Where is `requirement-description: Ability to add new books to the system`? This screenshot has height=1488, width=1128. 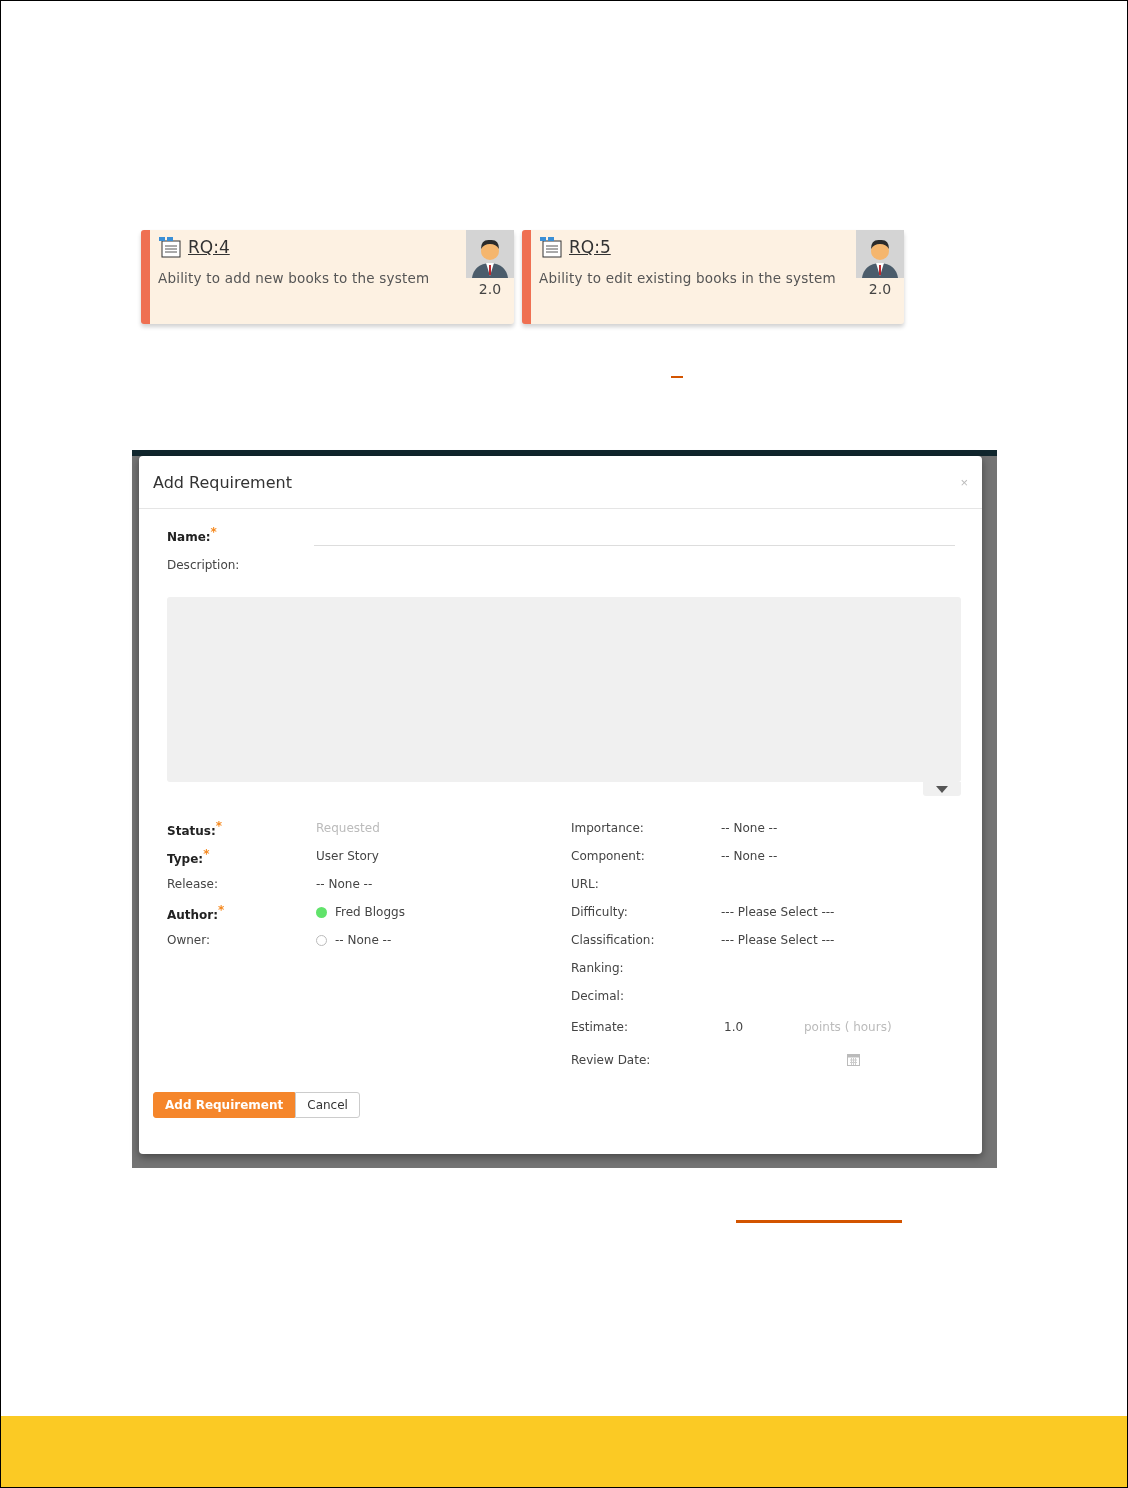 requirement-description: Ability to add new books to the system is located at coordinates (294, 278).